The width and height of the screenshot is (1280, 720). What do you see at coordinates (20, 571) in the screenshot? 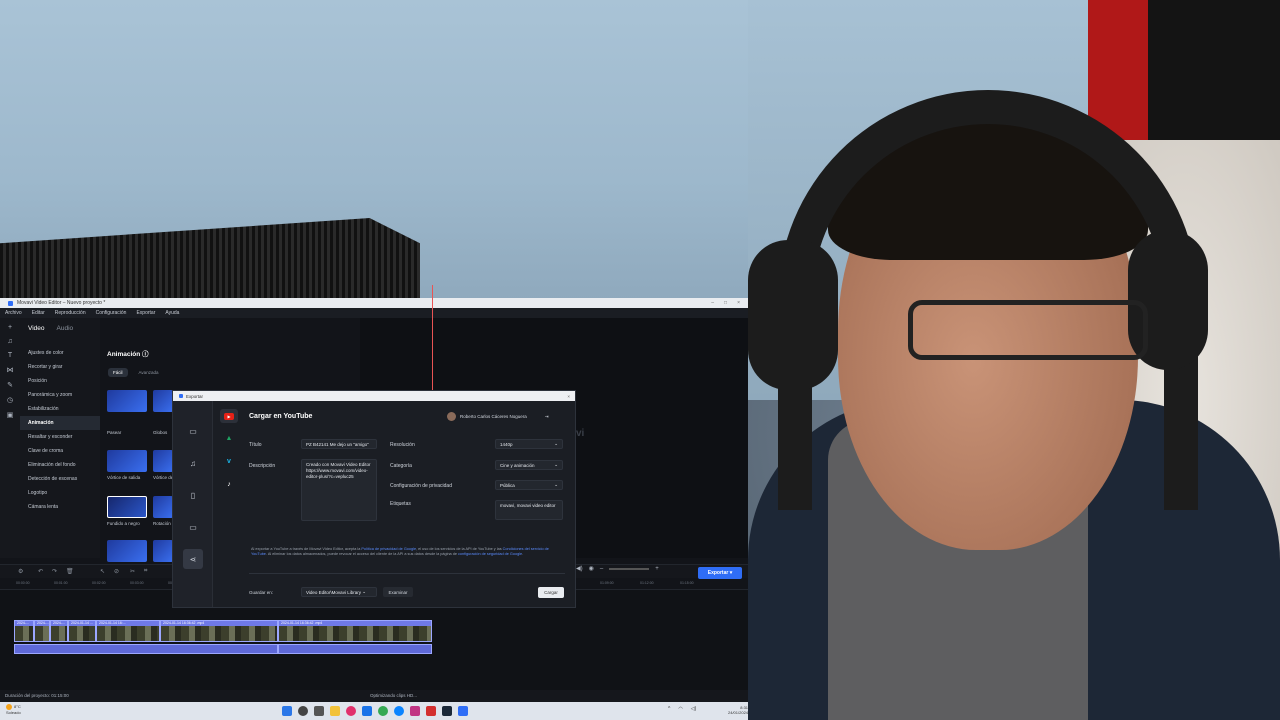
I see `settings-icon: ⚙` at bounding box center [20, 571].